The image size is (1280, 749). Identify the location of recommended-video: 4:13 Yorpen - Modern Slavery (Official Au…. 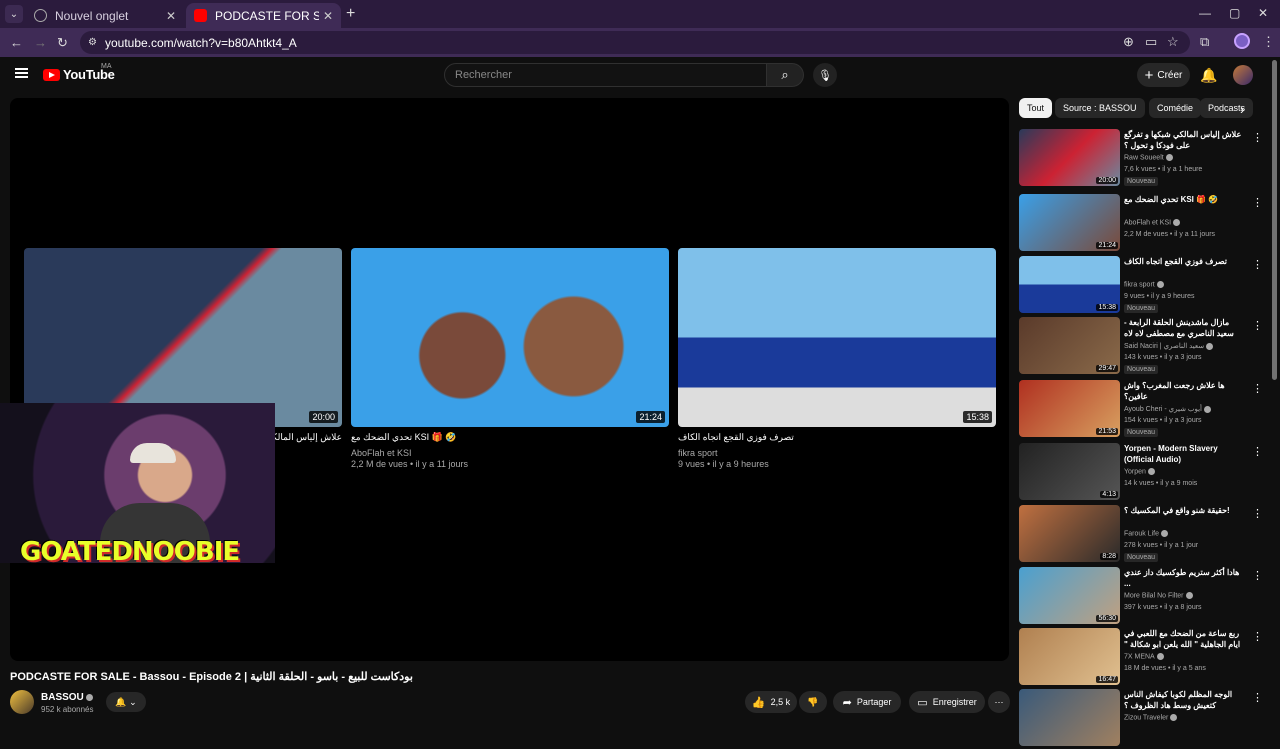
(1144, 473).